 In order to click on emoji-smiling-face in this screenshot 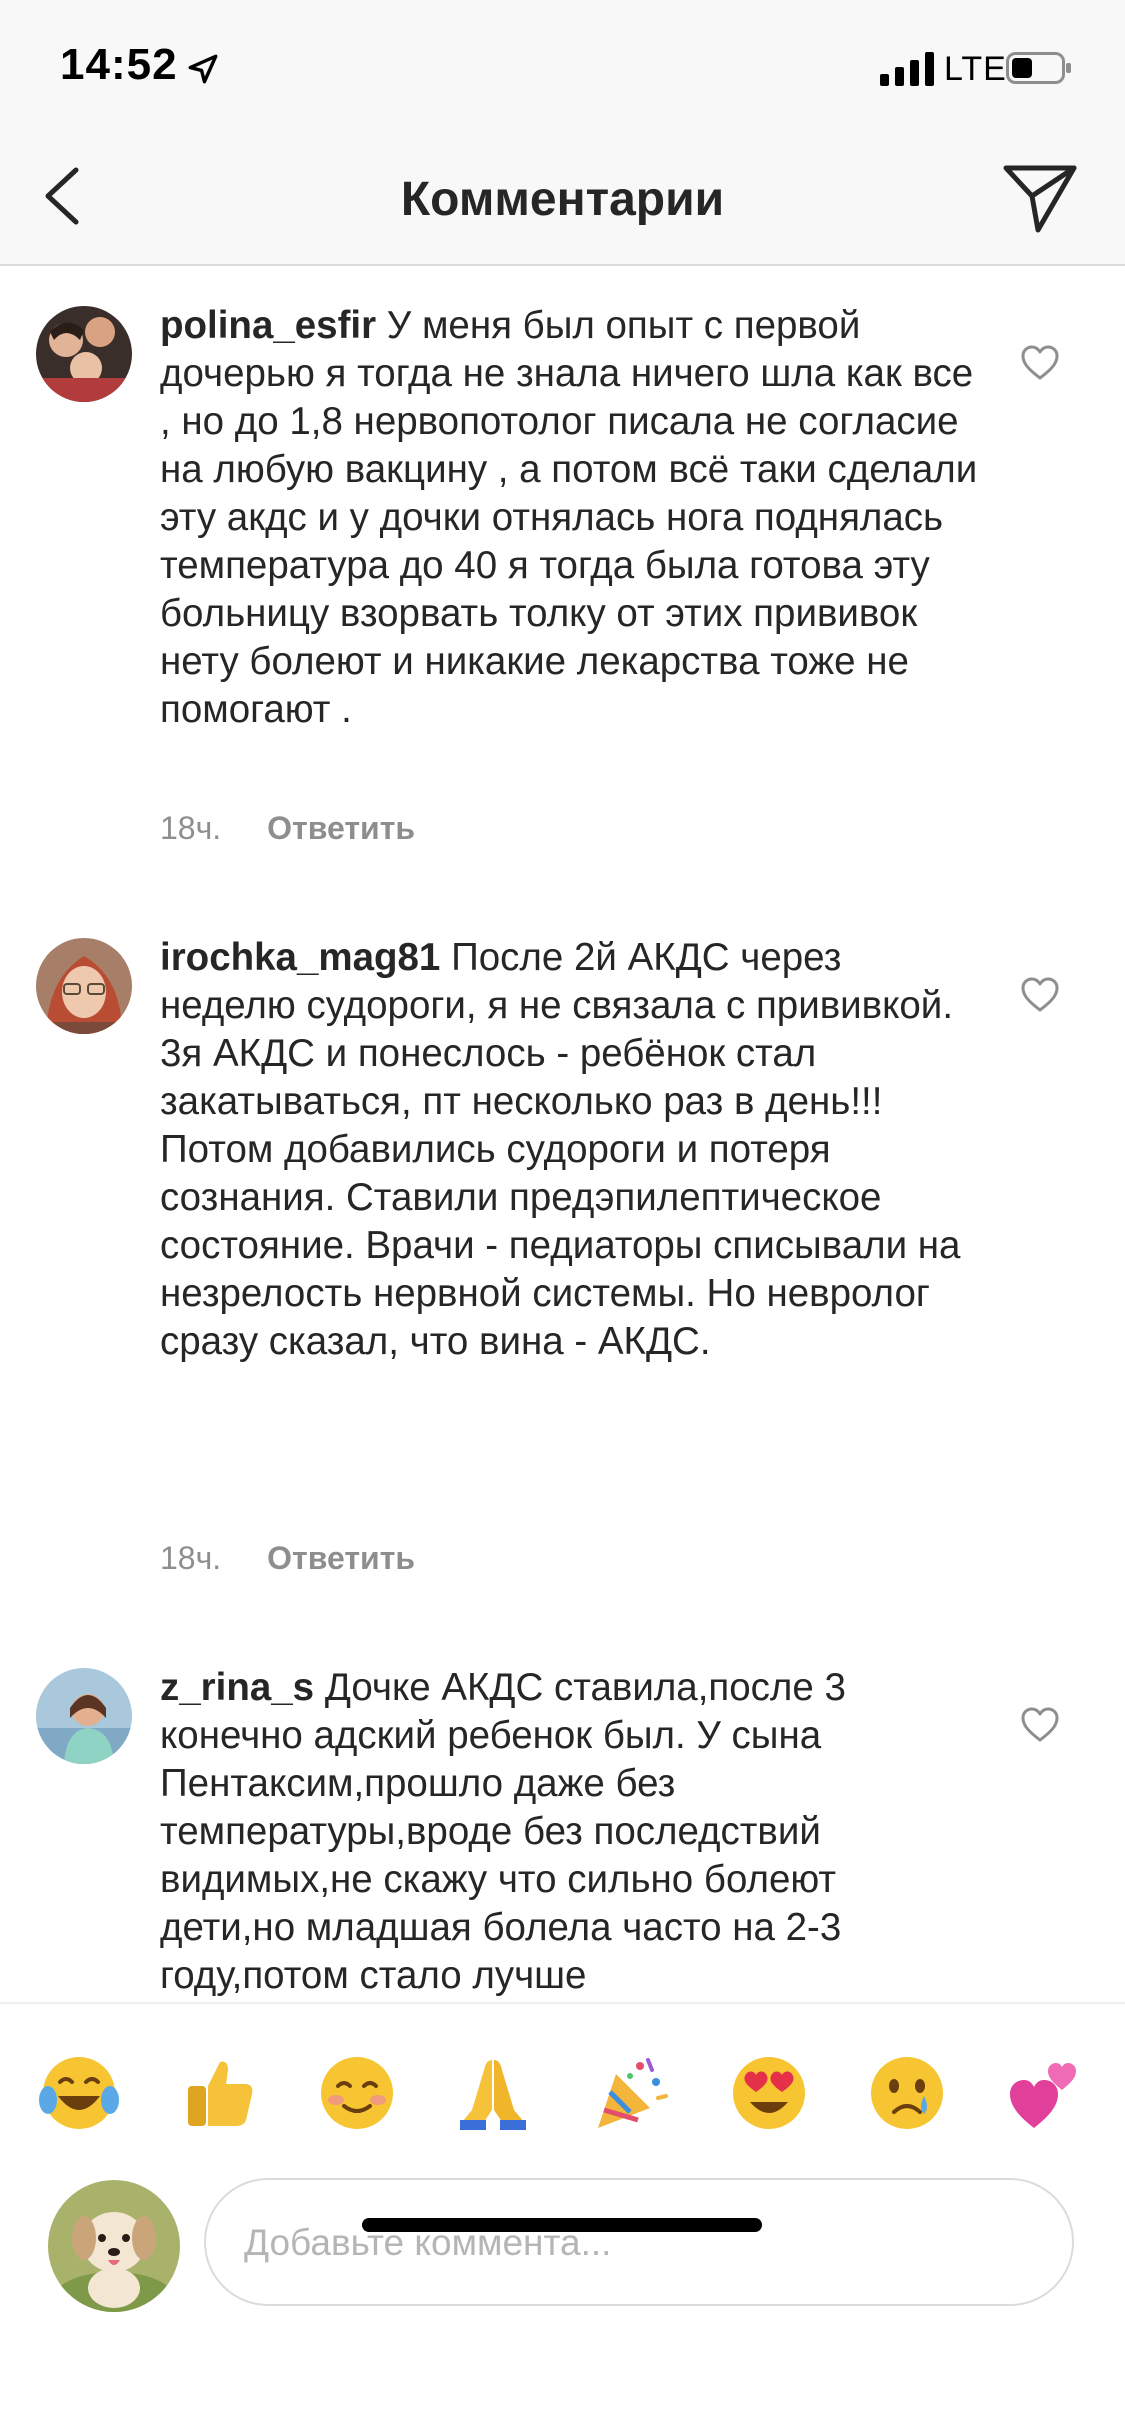, I will do `click(357, 2093)`.